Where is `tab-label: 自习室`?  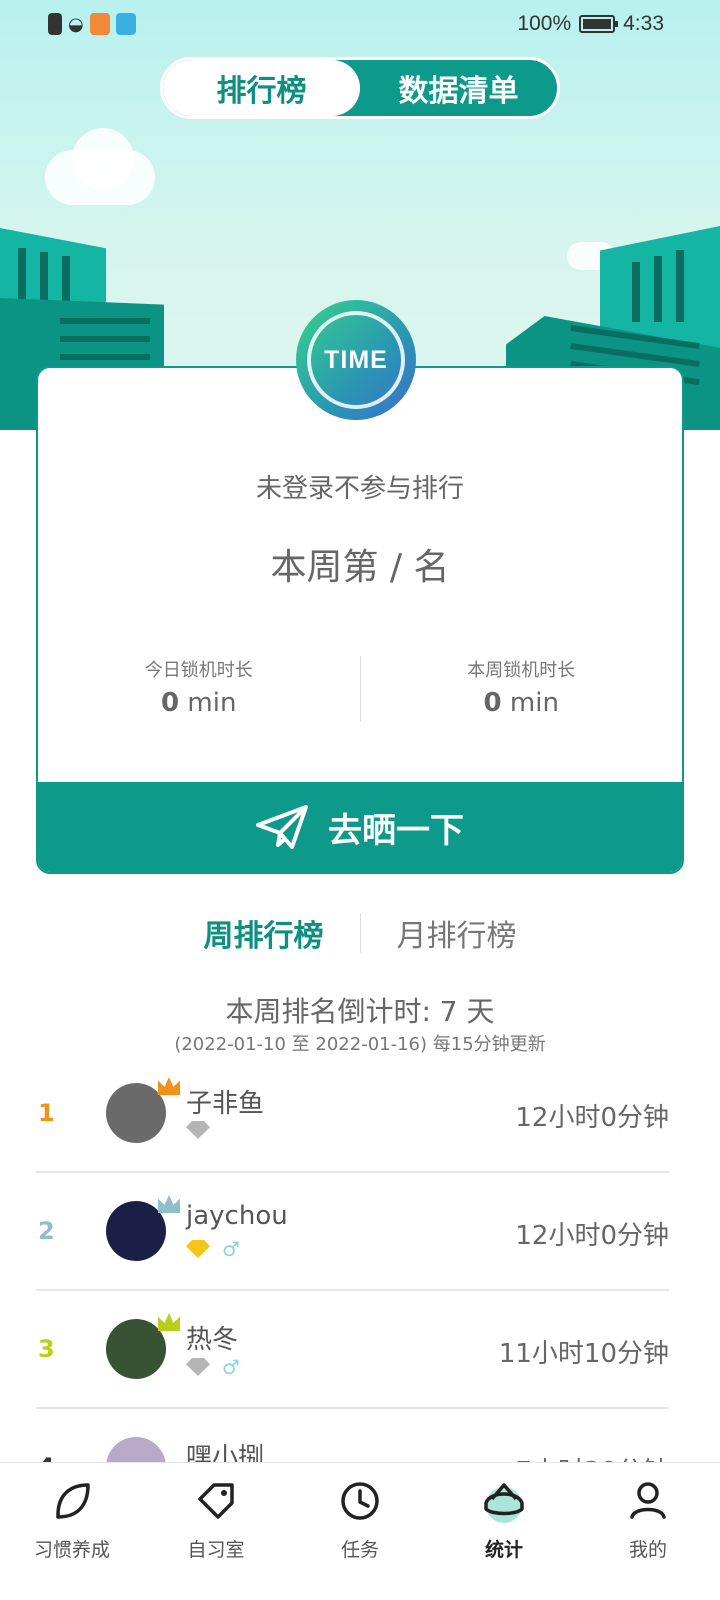
tab-label: 自习室 is located at coordinates (216, 1550).